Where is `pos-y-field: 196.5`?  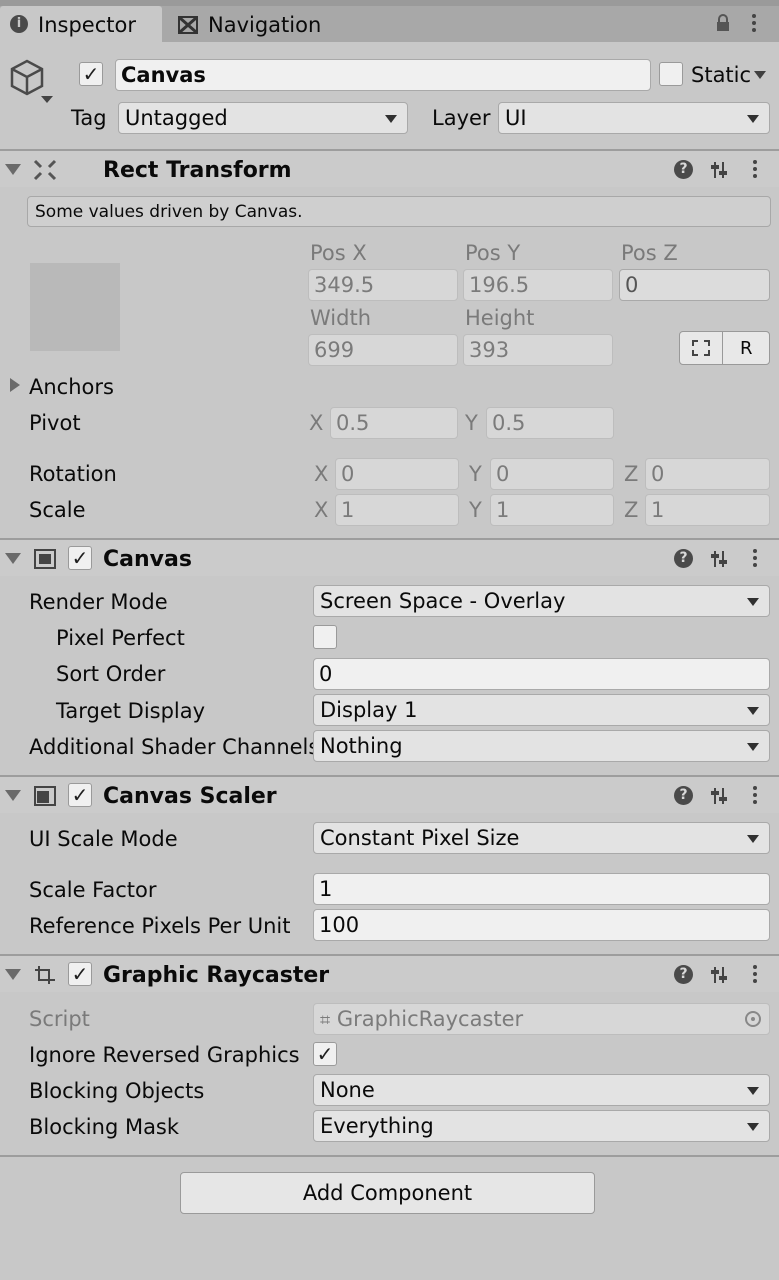 pos-y-field: 196.5 is located at coordinates (538, 285).